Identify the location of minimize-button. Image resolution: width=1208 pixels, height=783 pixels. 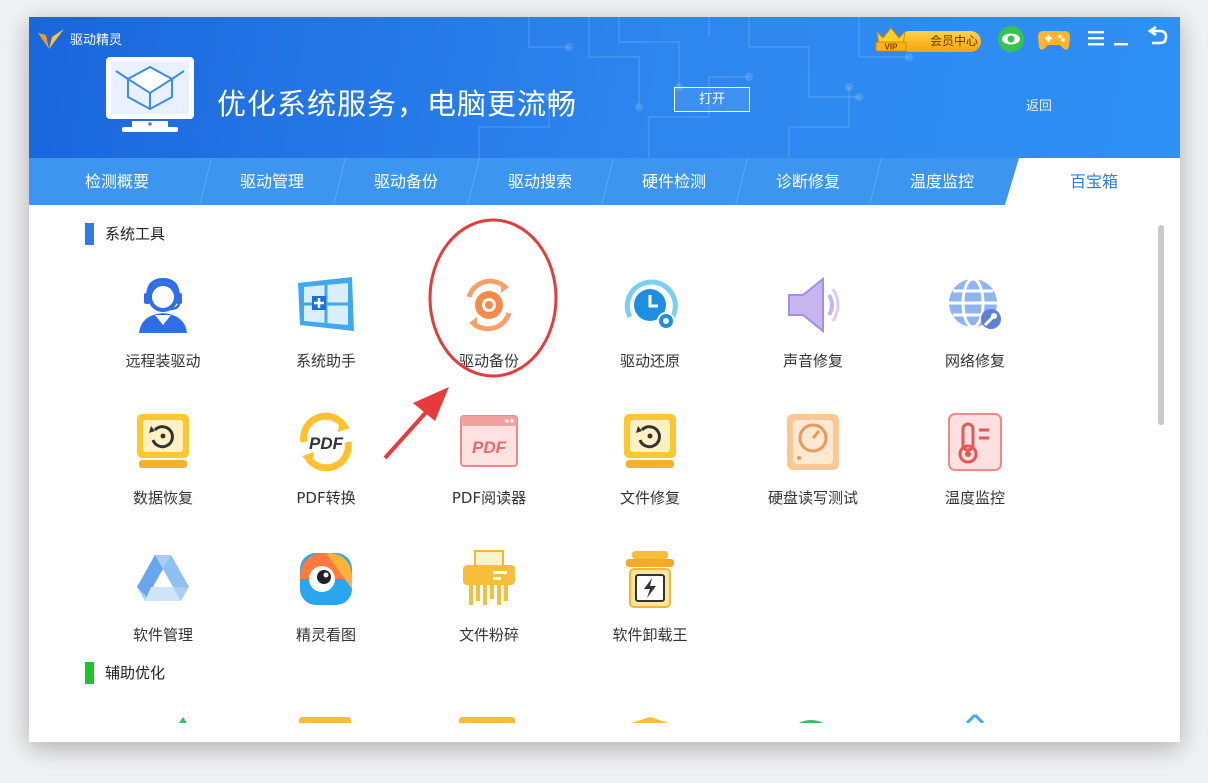
(1122, 39).